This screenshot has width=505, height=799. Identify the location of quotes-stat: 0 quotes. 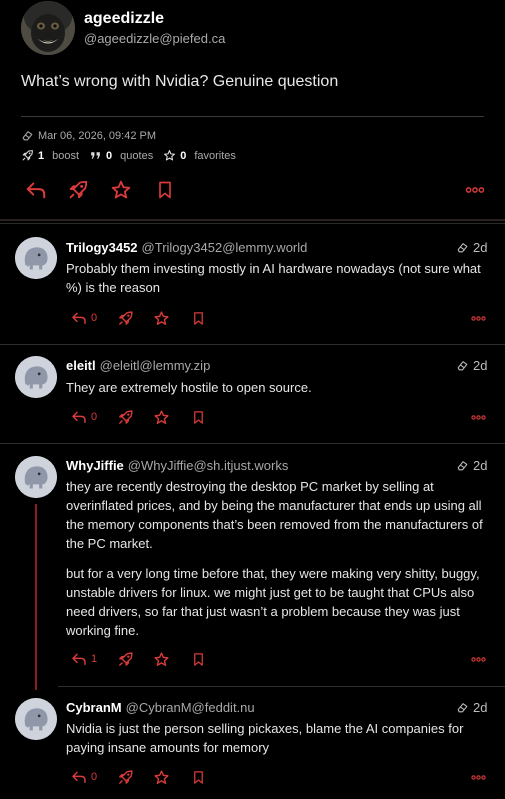
(121, 155).